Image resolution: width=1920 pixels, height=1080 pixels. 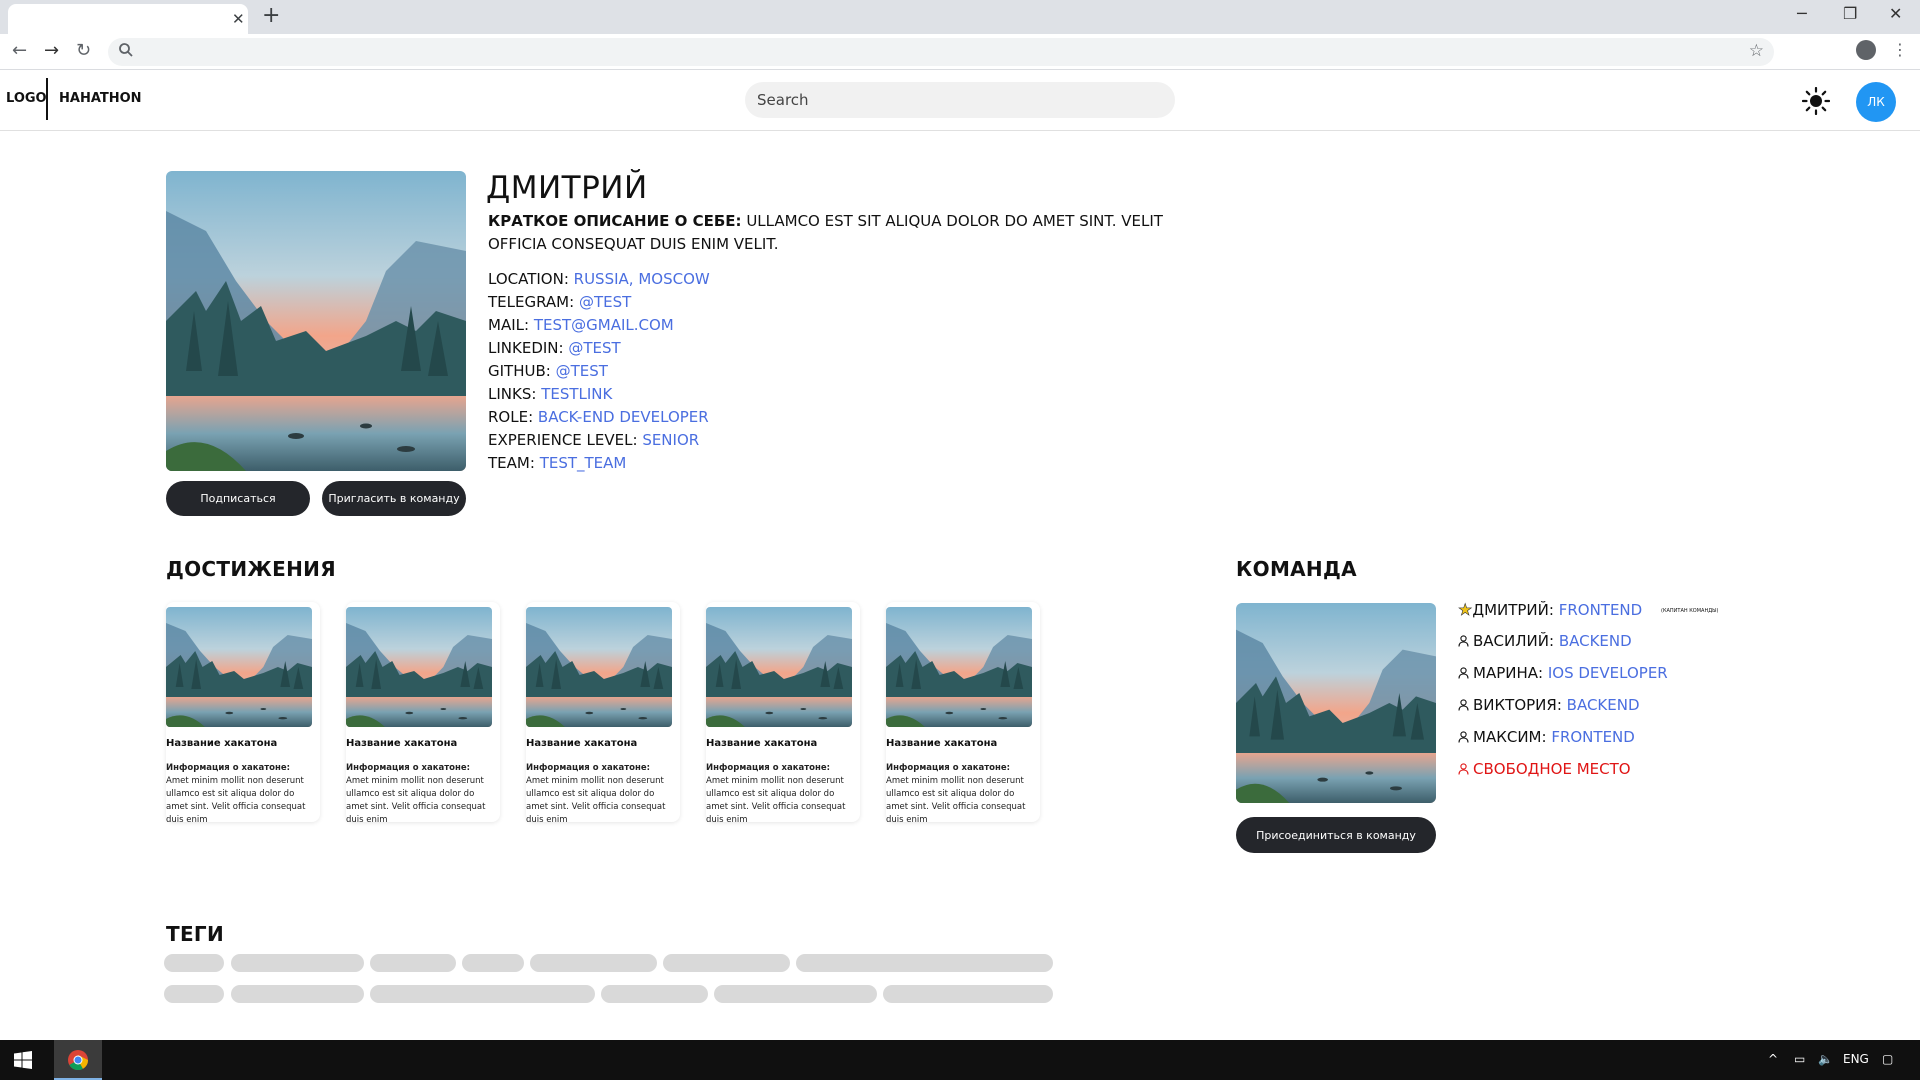 I want to click on new-tab-button: +, so click(x=271, y=16).